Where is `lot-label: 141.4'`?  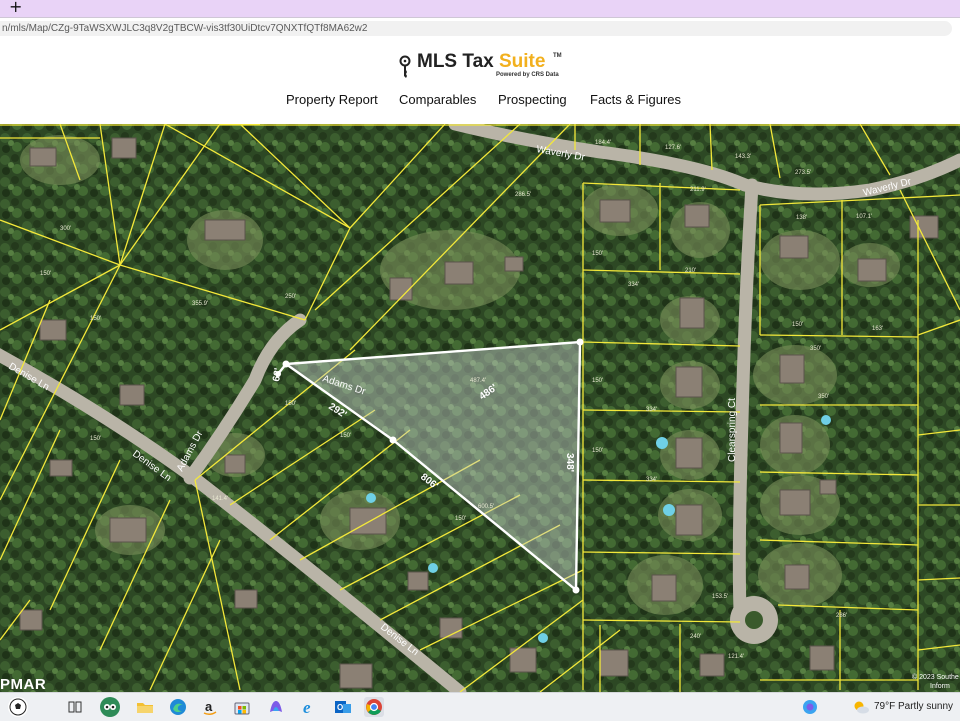 lot-label: 141.4' is located at coordinates (220, 499).